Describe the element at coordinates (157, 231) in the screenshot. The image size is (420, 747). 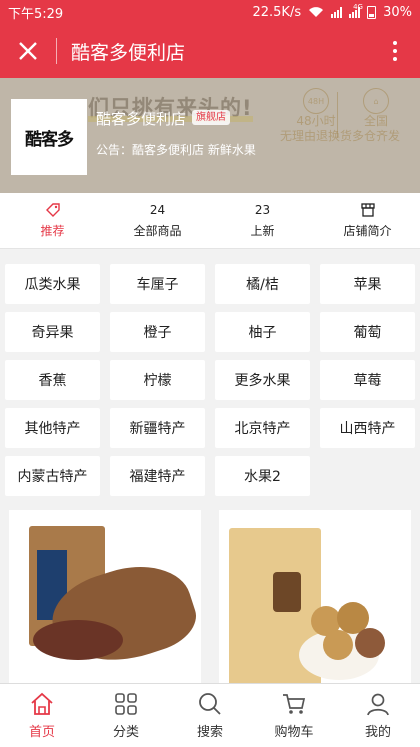
I see `tab-all-products-label: 全部商品` at that location.